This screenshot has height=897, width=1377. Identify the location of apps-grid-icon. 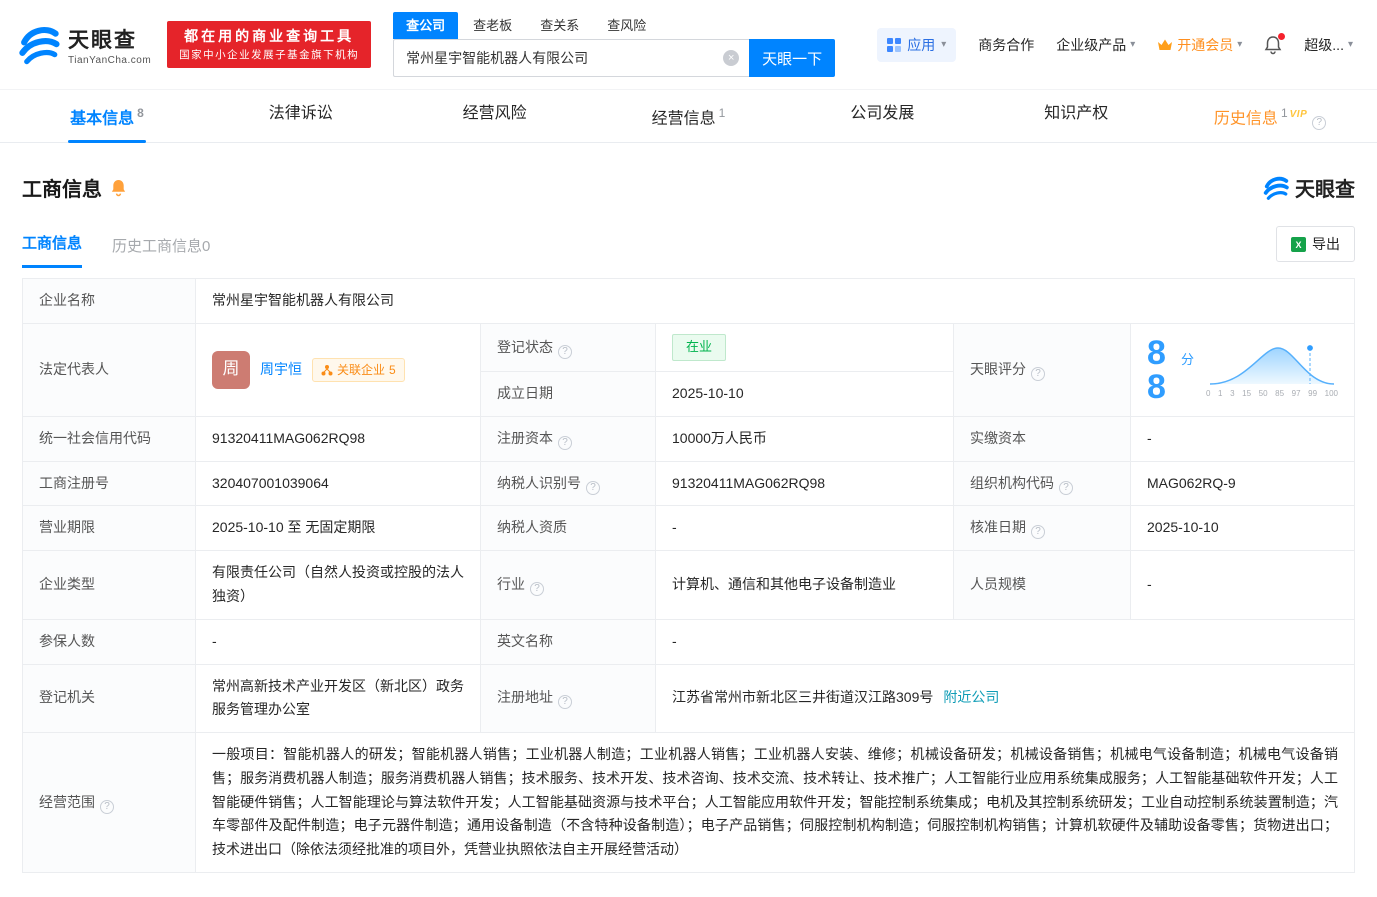
(894, 44).